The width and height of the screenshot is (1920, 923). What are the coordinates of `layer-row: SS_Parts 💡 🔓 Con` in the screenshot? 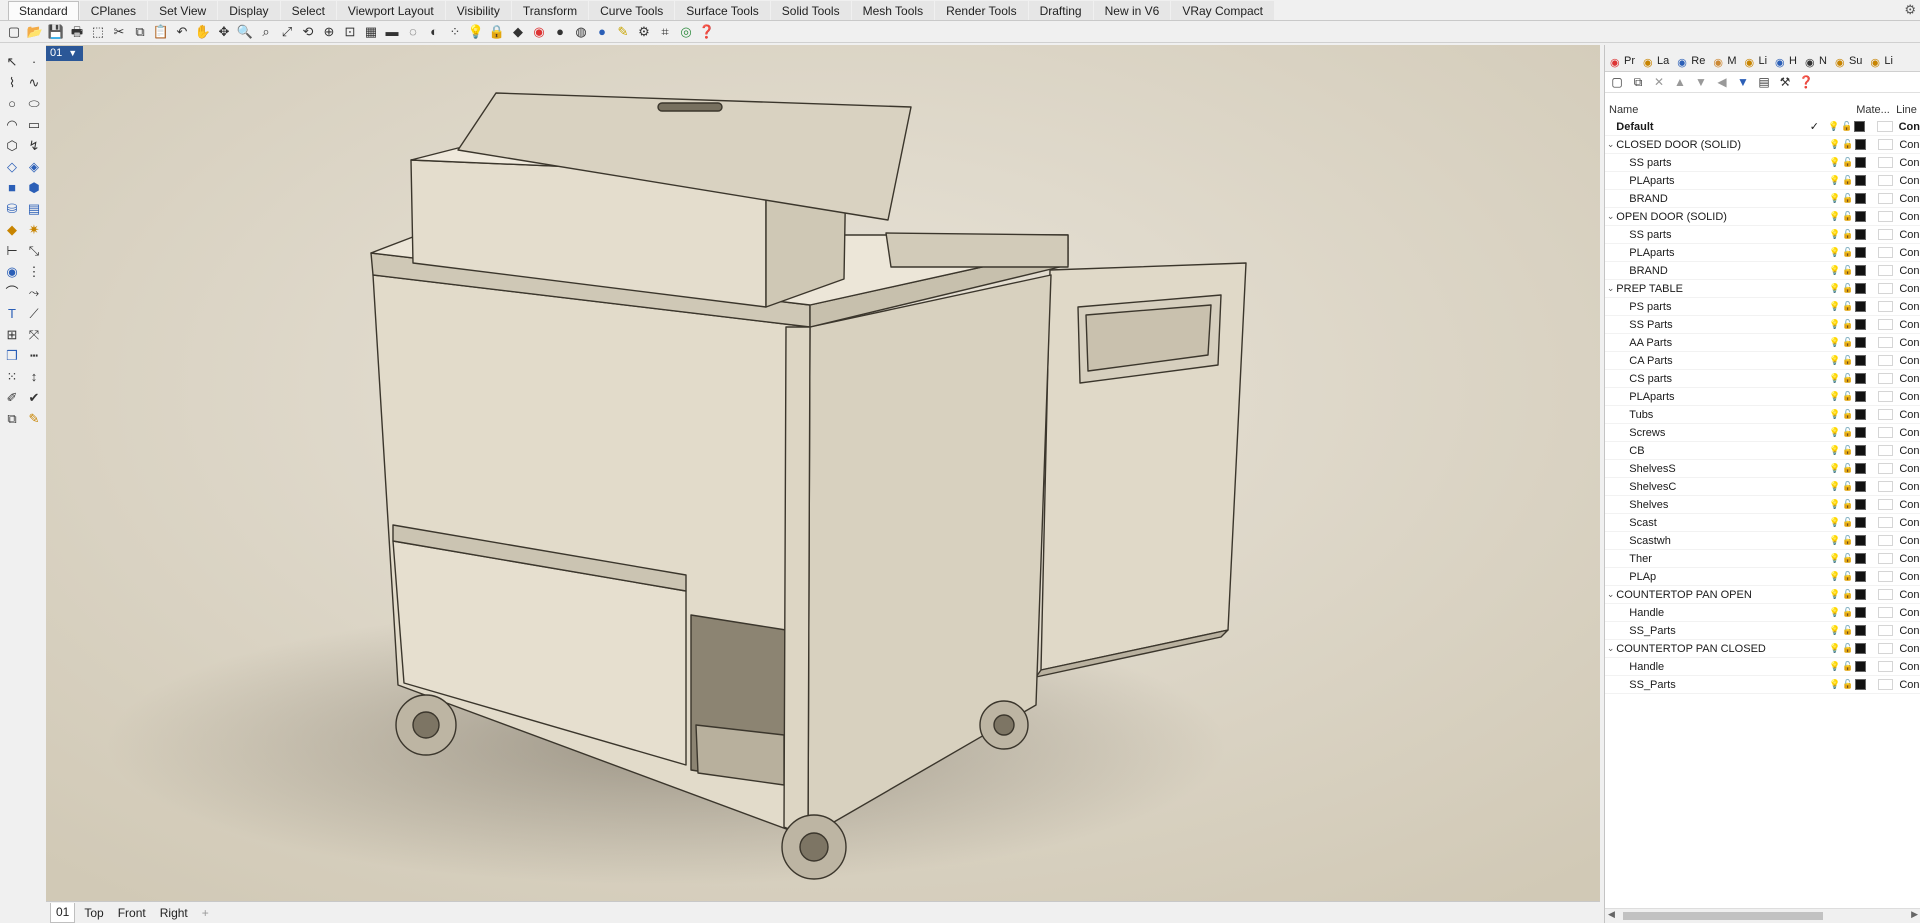 It's located at (1762, 685).